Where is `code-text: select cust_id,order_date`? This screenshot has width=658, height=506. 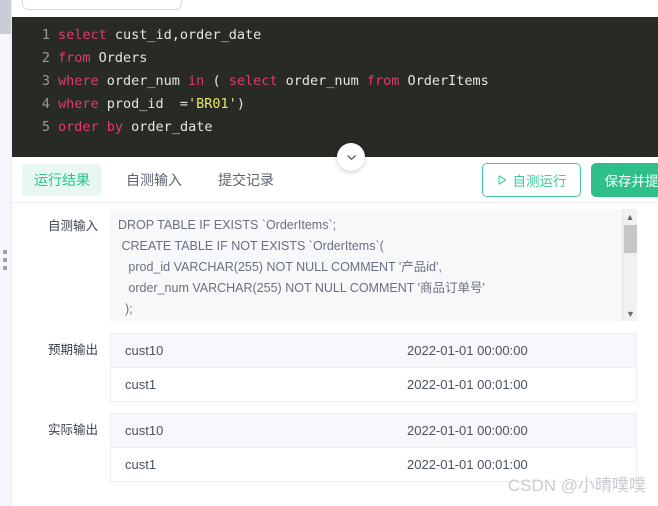 code-text: select cust_id,order_date is located at coordinates (159, 35).